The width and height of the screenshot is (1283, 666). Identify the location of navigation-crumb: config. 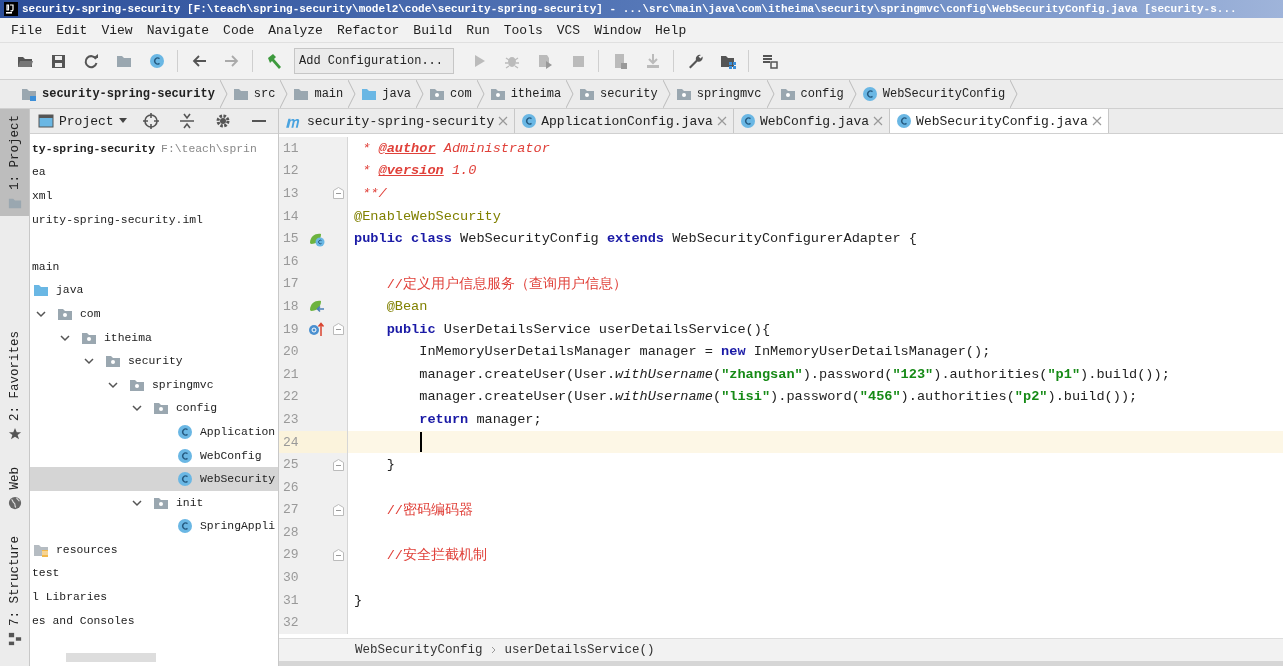
(815, 94).